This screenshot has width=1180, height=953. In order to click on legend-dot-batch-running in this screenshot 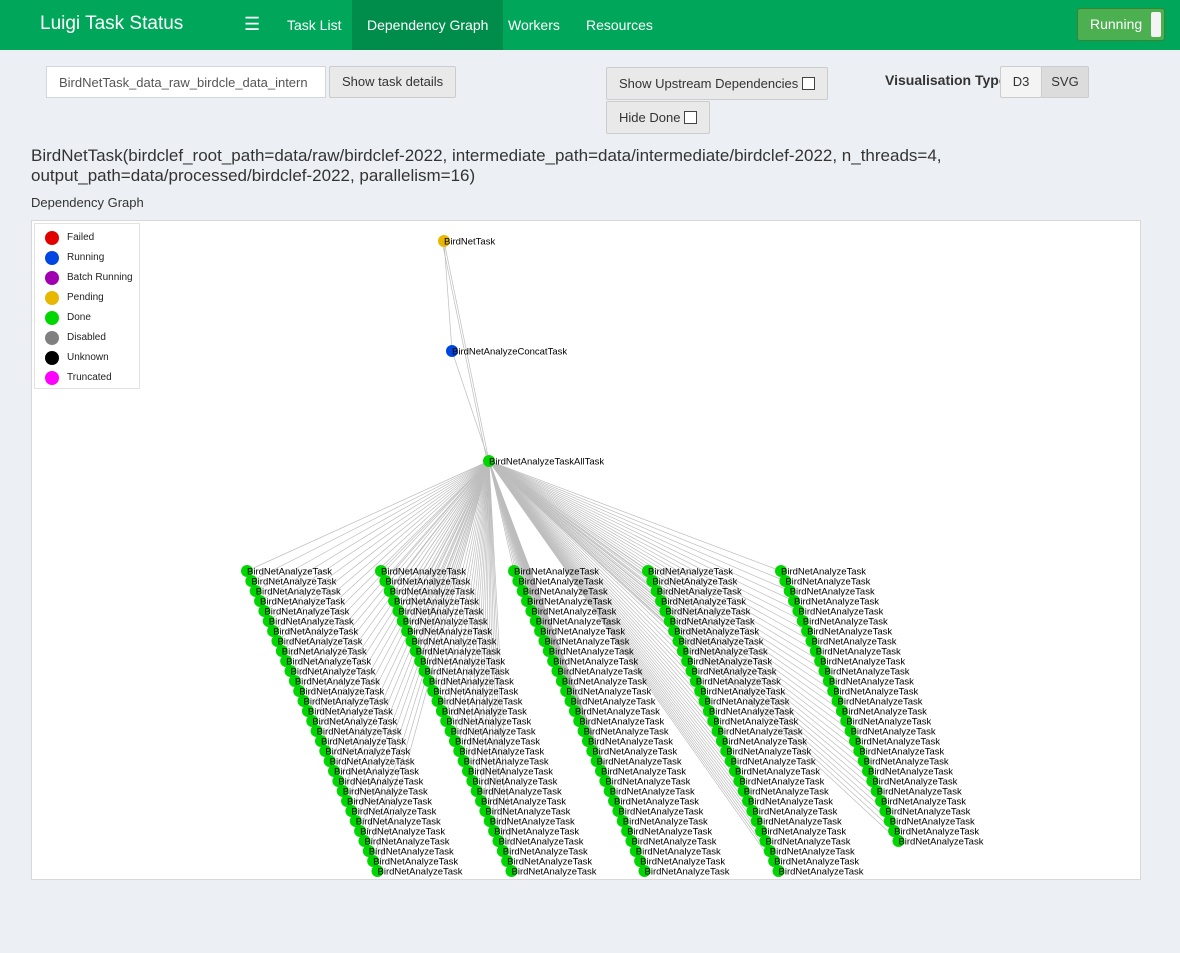, I will do `click(52, 278)`.